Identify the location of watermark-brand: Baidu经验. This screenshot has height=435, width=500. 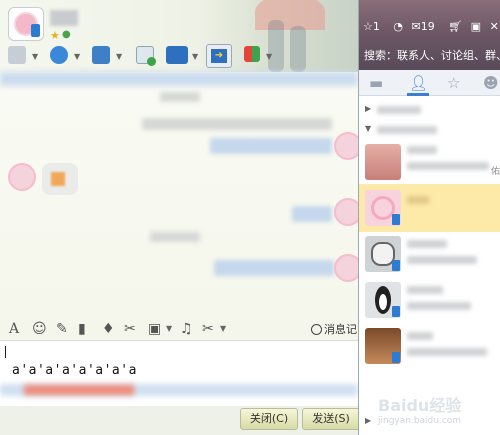
(420, 405).